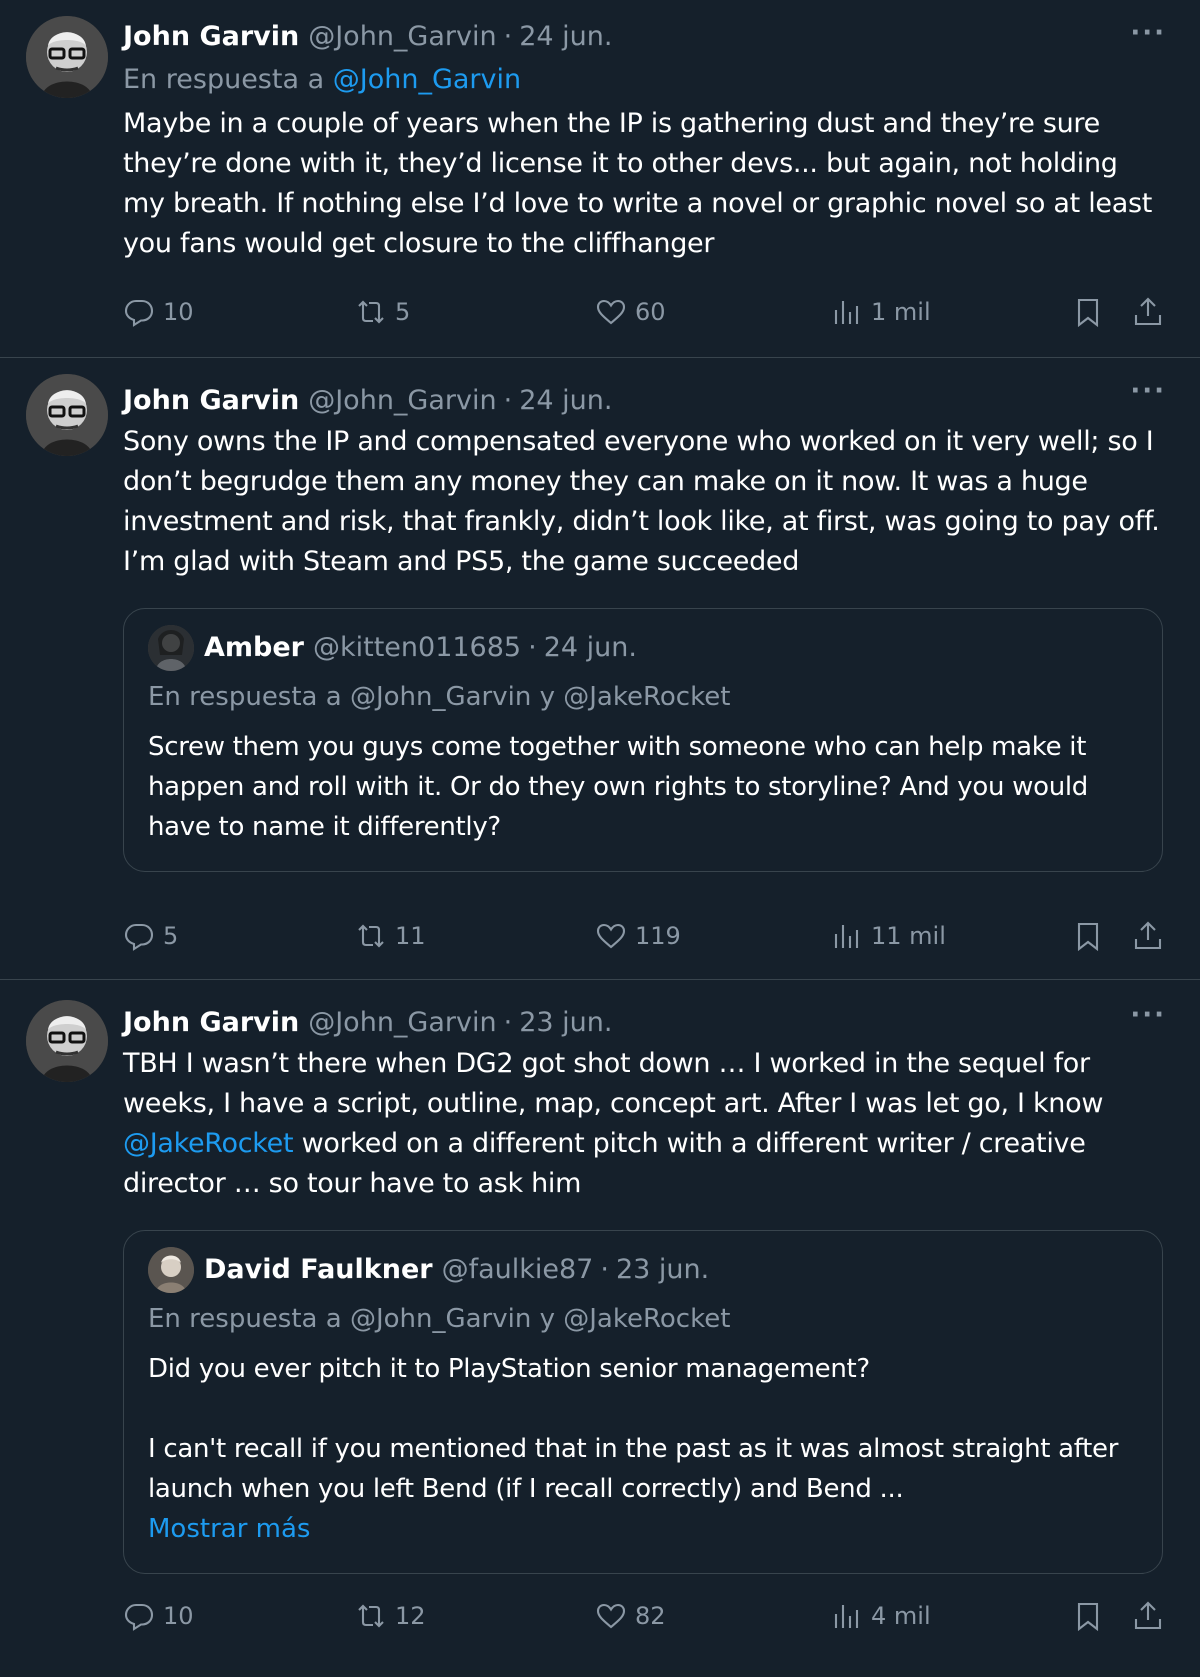  I want to click on tweet-date: 23 jun., so click(565, 1023).